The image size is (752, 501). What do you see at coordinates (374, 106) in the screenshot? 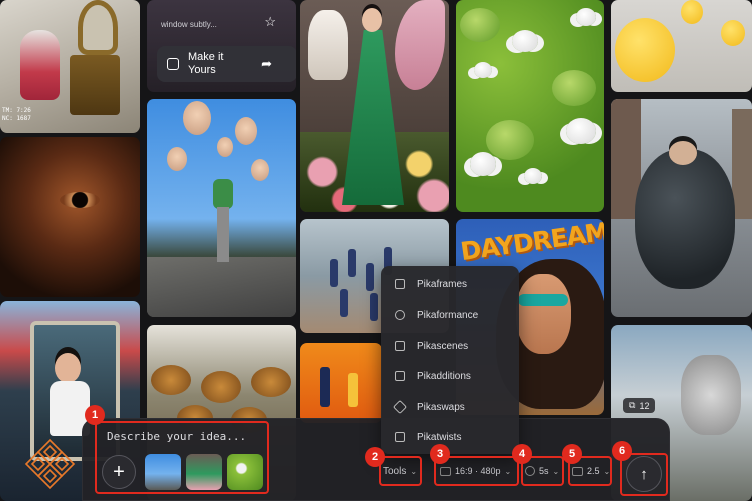
I see `gallery-tile-green-gown` at bounding box center [374, 106].